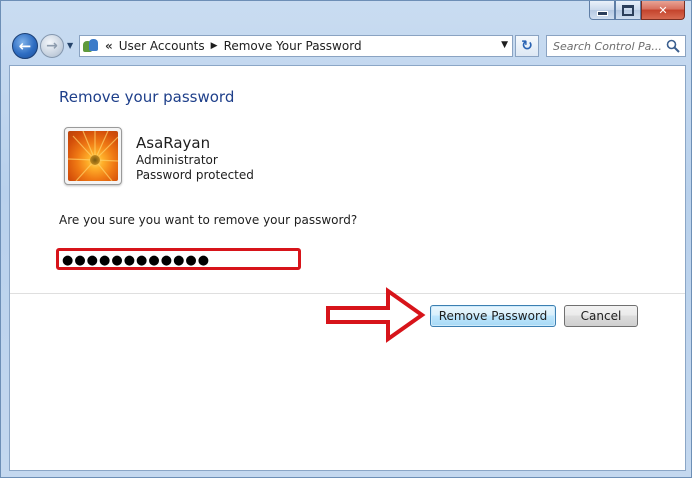  Describe the element at coordinates (91, 46) in the screenshot. I see `user-accounts-icon` at that location.